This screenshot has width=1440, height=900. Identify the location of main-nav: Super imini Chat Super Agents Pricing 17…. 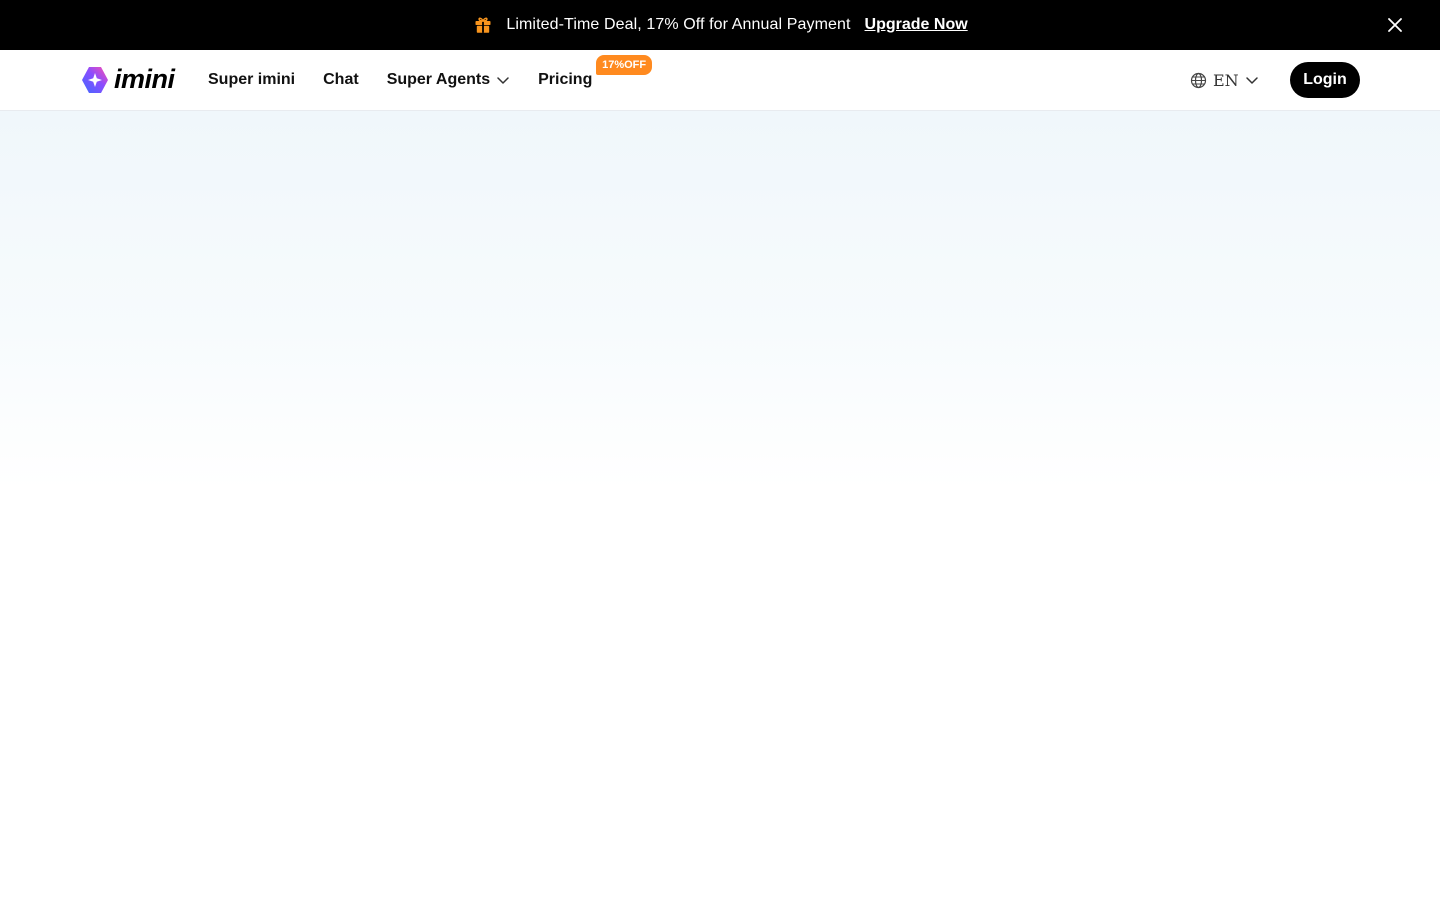
(430, 80).